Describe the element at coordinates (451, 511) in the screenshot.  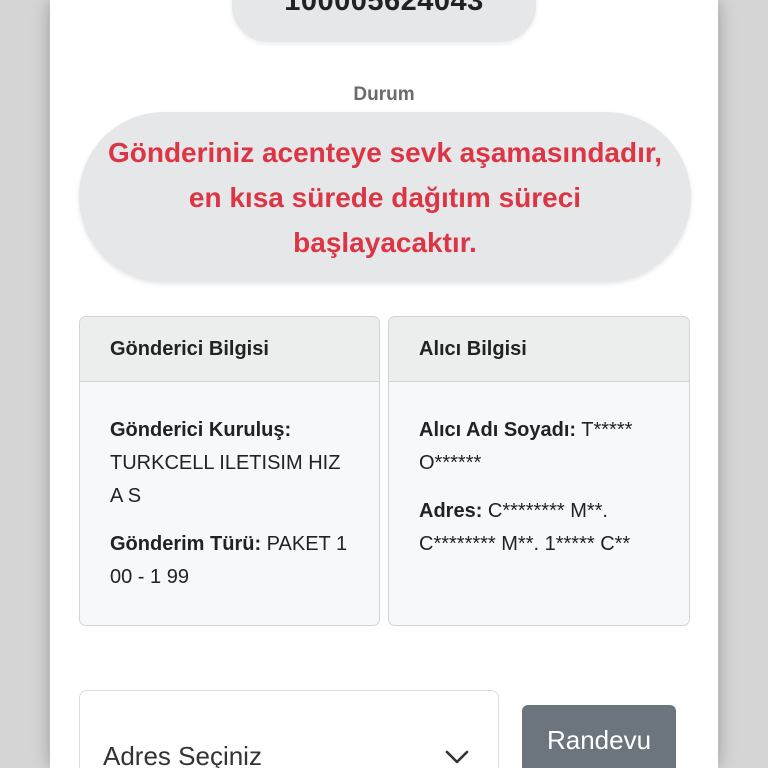
I see `receiver-address-label: Adres:` at that location.